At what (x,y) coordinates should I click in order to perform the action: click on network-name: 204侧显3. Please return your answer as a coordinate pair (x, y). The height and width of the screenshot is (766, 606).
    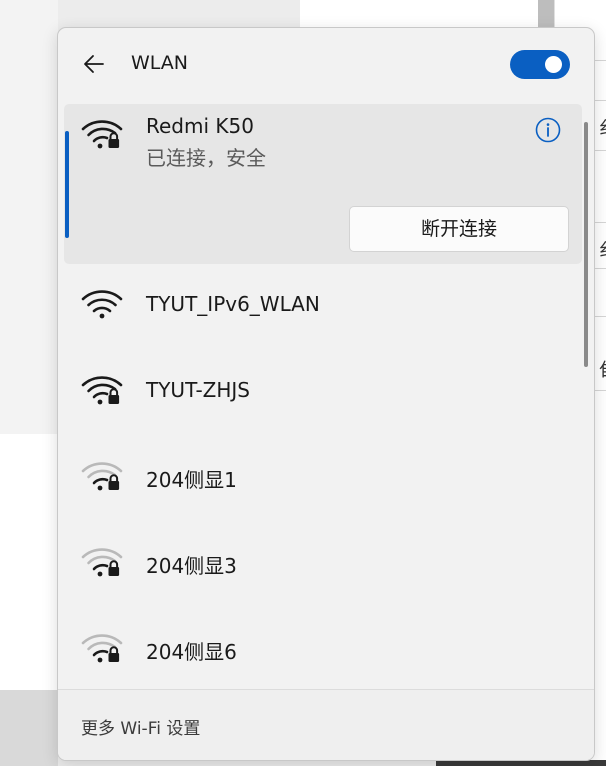
    Looking at the image, I should click on (191, 566).